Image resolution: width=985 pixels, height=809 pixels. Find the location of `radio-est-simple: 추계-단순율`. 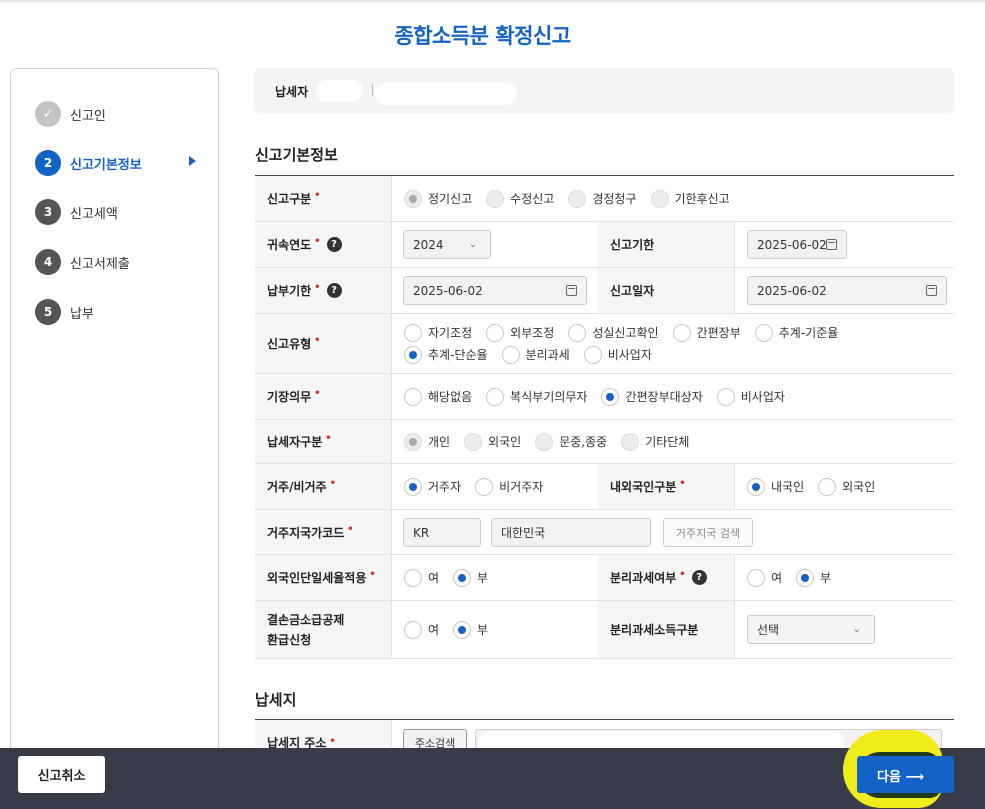

radio-est-simple: 추계-단순율 is located at coordinates (446, 355).